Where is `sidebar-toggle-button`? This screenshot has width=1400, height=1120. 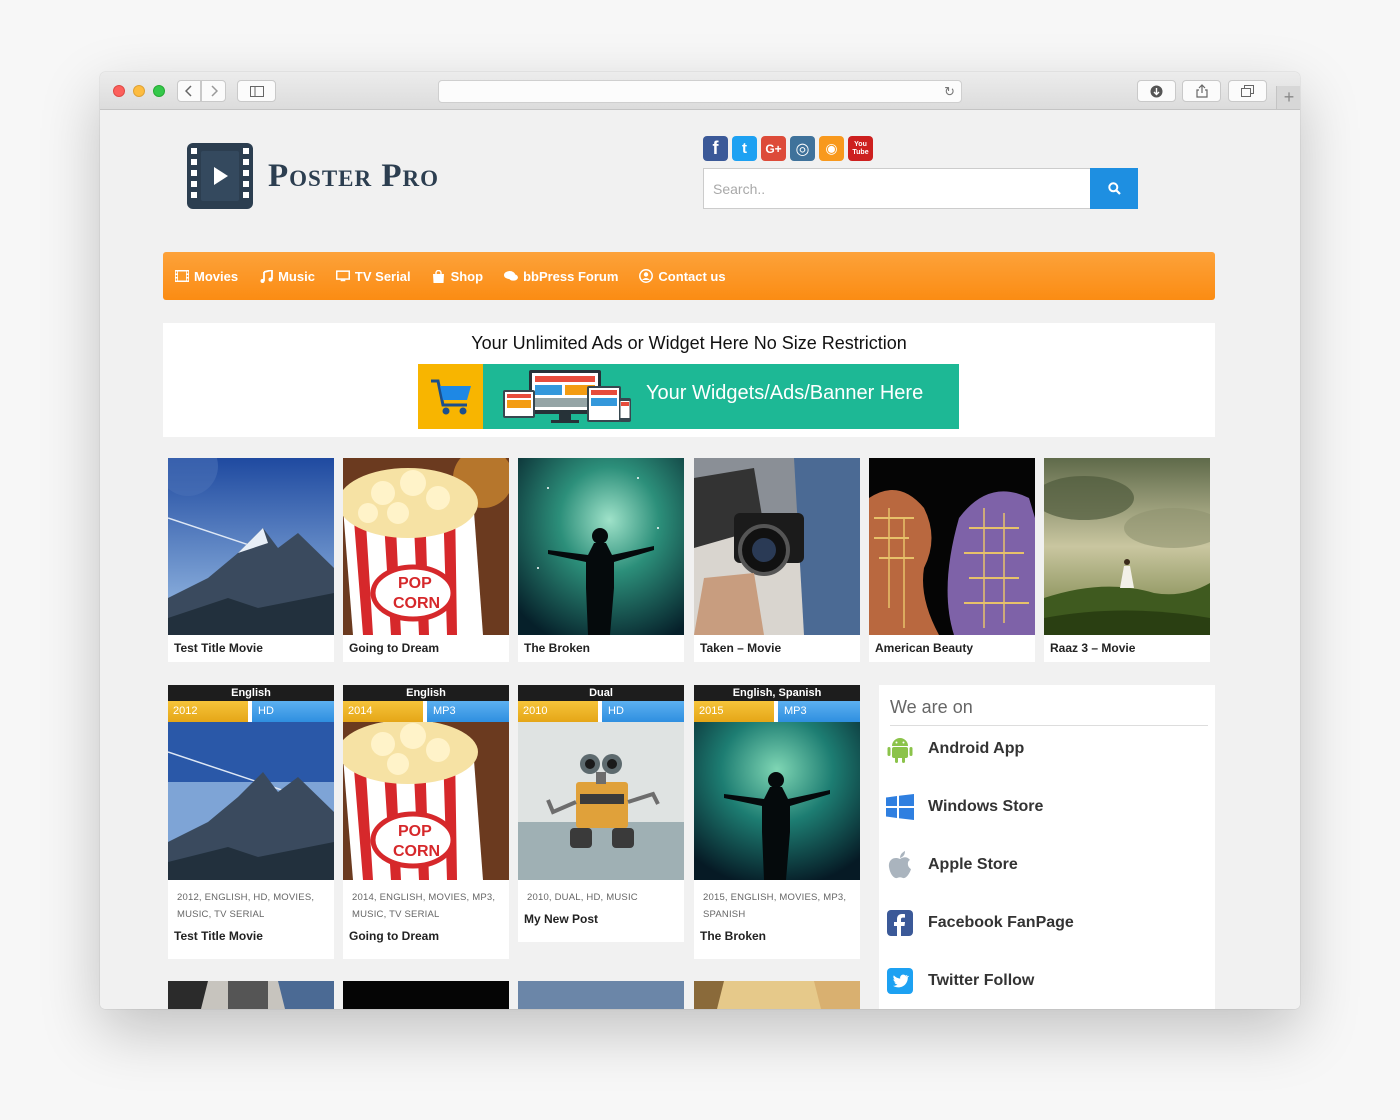 sidebar-toggle-button is located at coordinates (256, 91).